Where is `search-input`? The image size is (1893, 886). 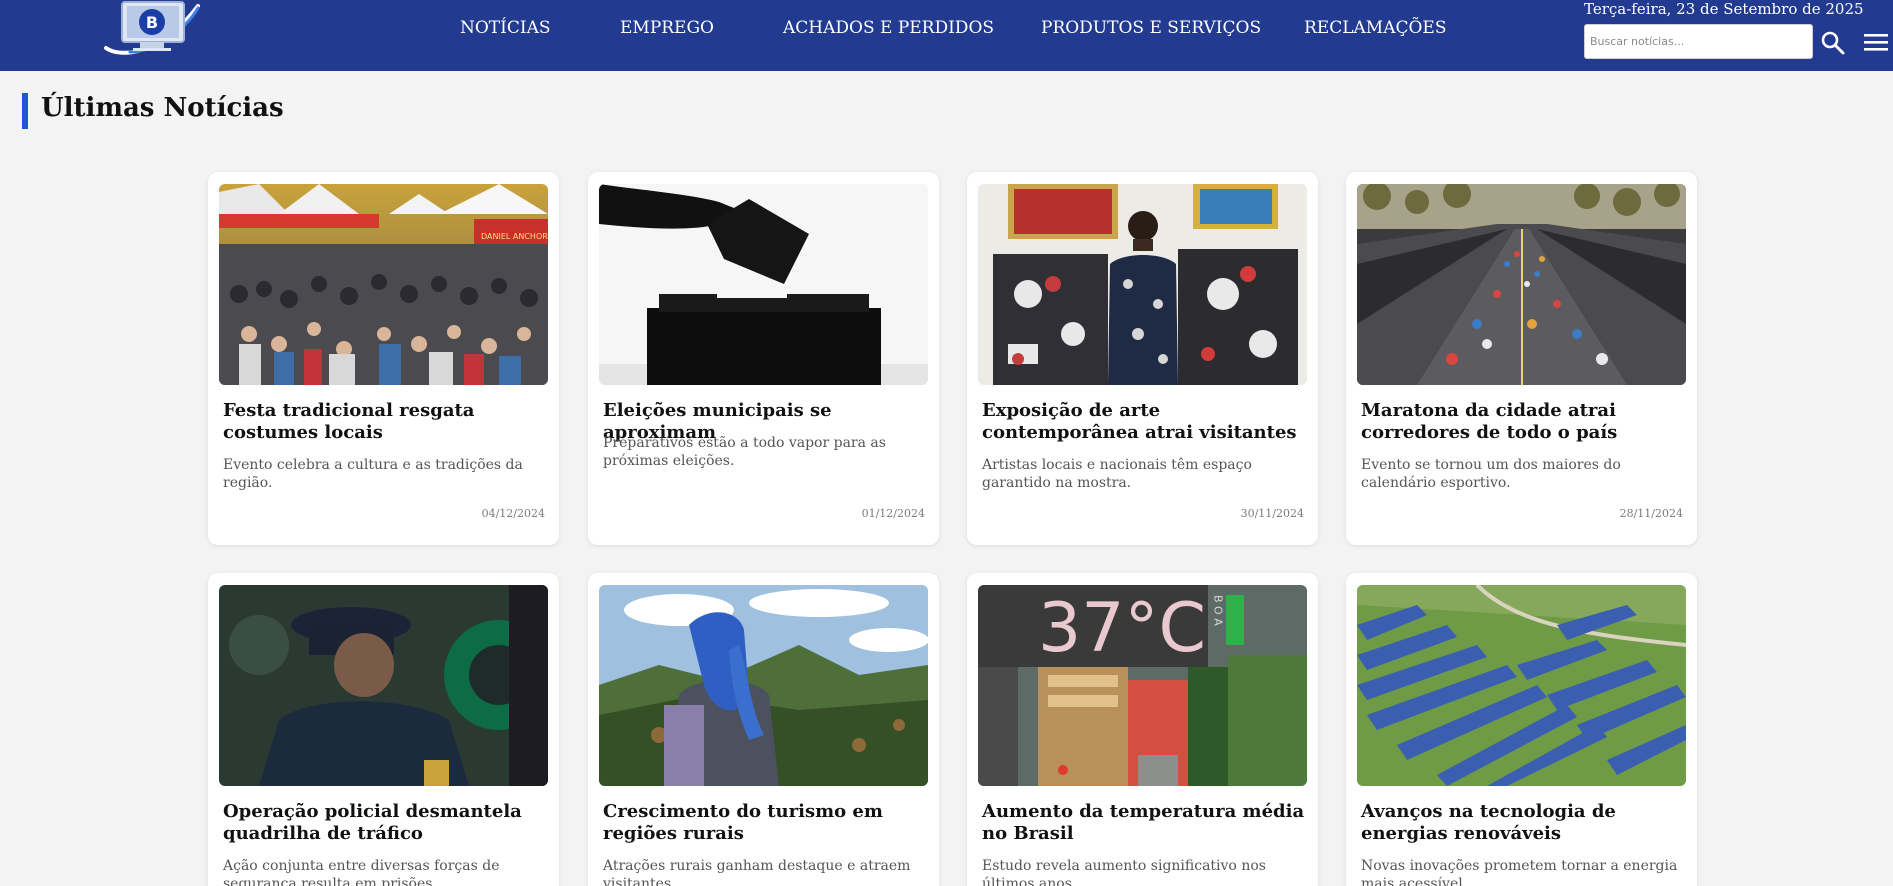
search-input is located at coordinates (1698, 41).